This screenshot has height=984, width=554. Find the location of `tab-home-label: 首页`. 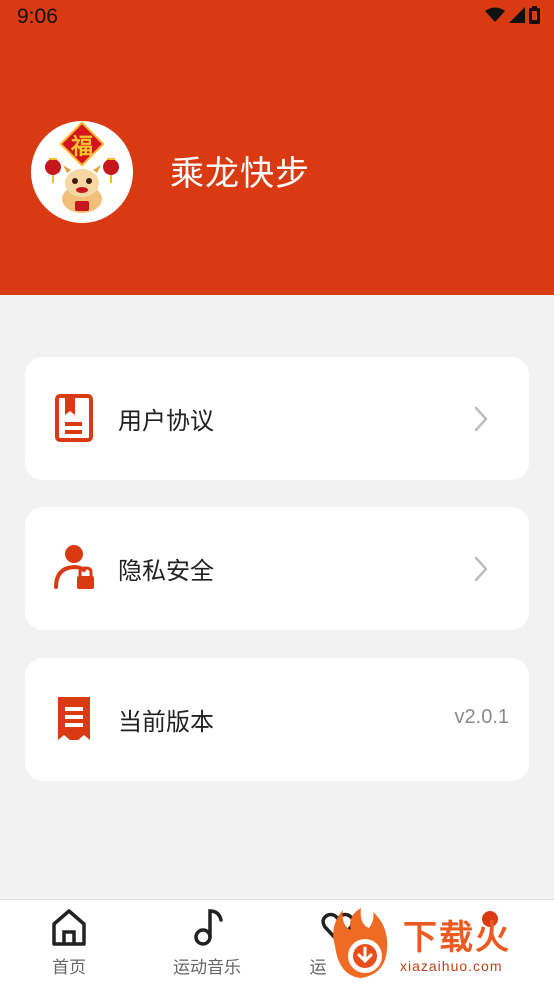

tab-home-label: 首页 is located at coordinates (69, 968).